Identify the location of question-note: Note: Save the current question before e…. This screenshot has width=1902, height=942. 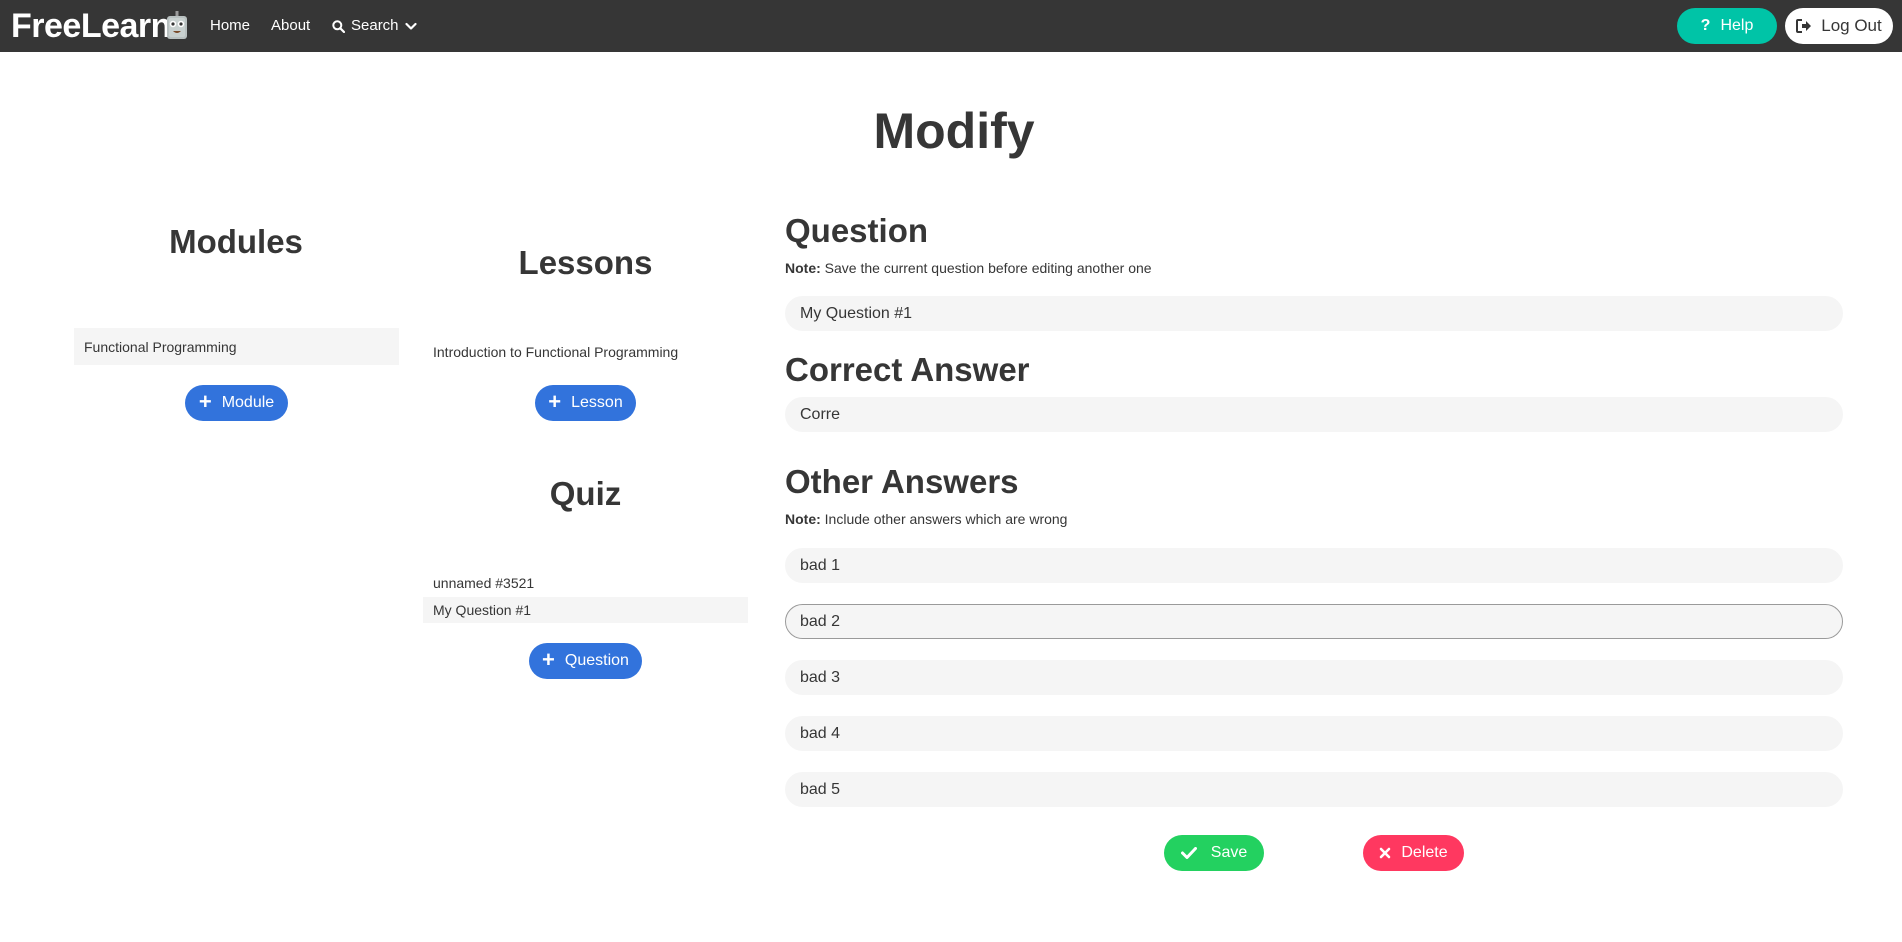
(968, 268).